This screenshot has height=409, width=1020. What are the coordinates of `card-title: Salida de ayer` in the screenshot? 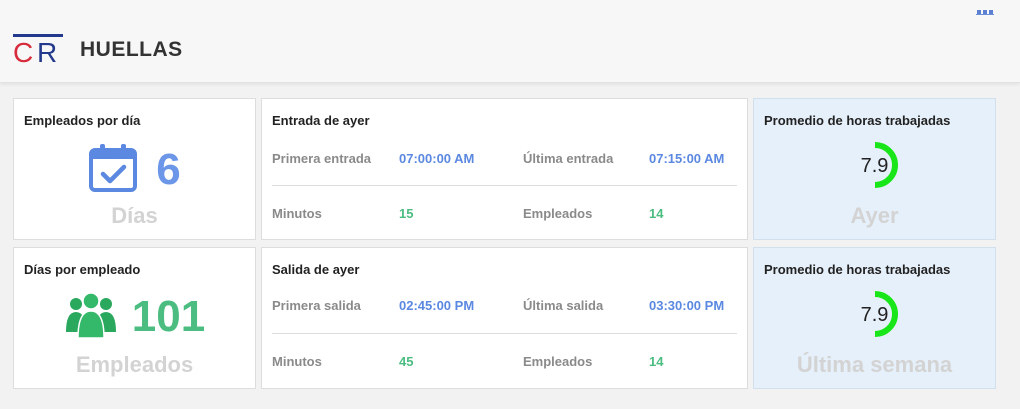 It's located at (316, 269).